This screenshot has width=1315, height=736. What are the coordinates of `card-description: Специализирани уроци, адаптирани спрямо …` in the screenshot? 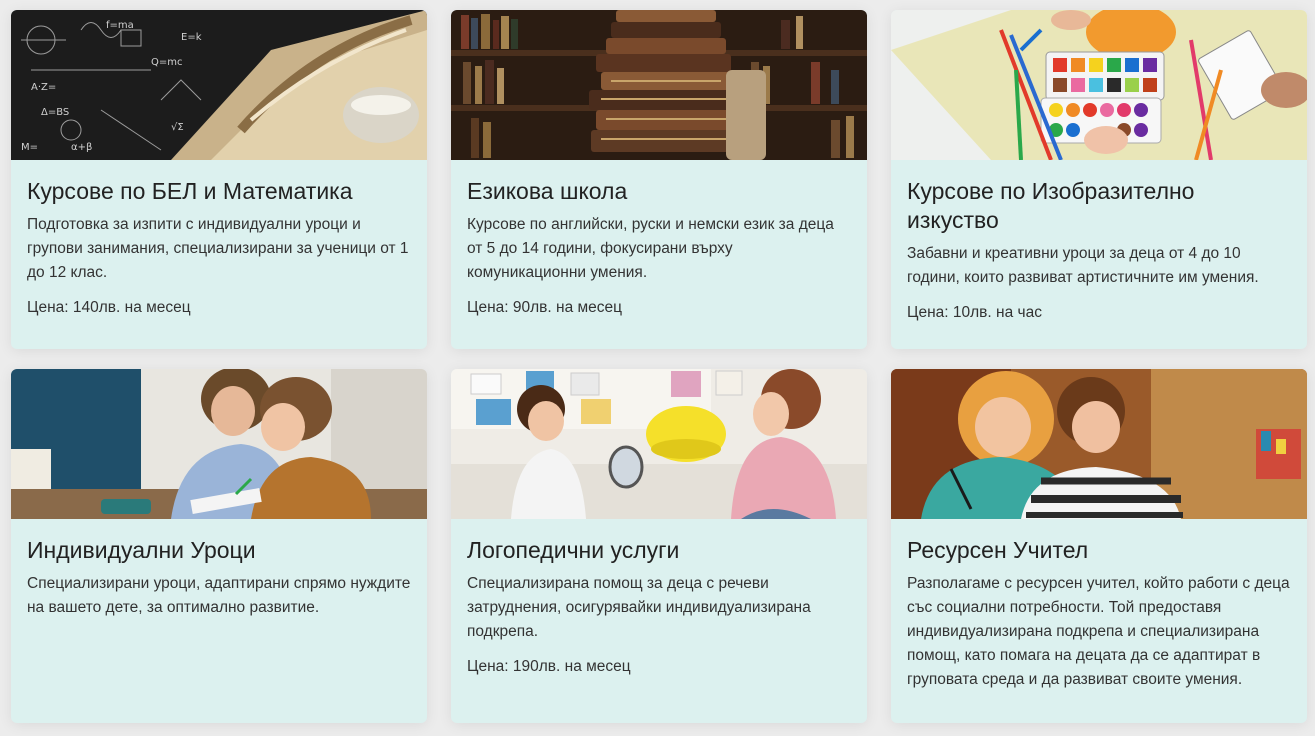 It's located at (219, 595).